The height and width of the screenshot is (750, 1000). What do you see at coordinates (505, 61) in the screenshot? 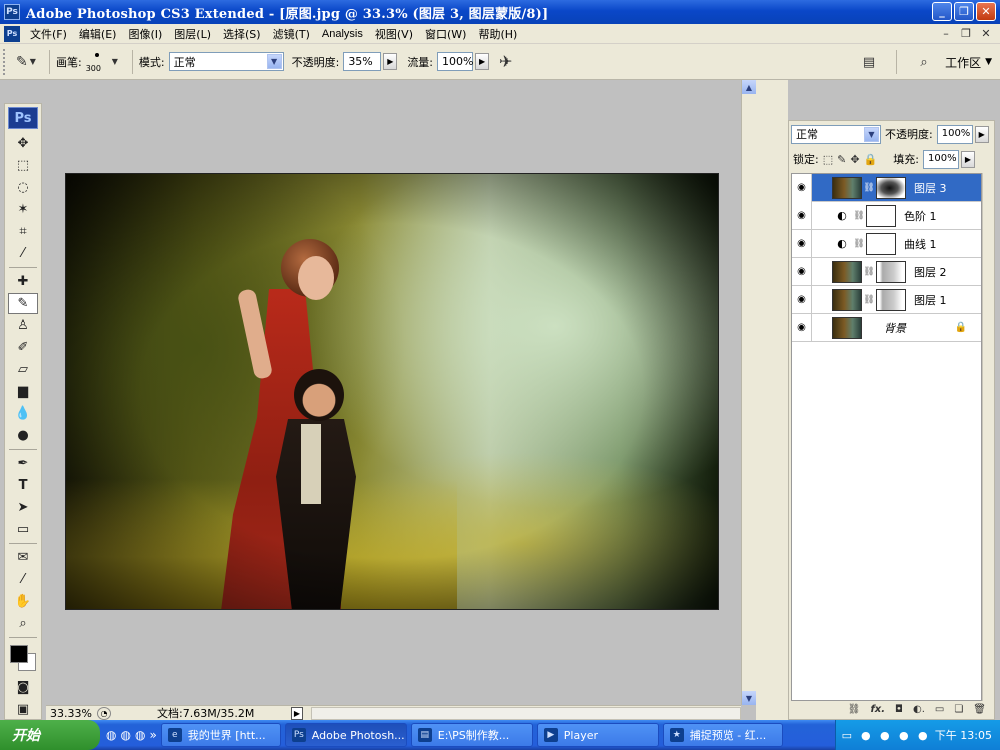
I see `airbrush-icon: ✈` at bounding box center [505, 61].